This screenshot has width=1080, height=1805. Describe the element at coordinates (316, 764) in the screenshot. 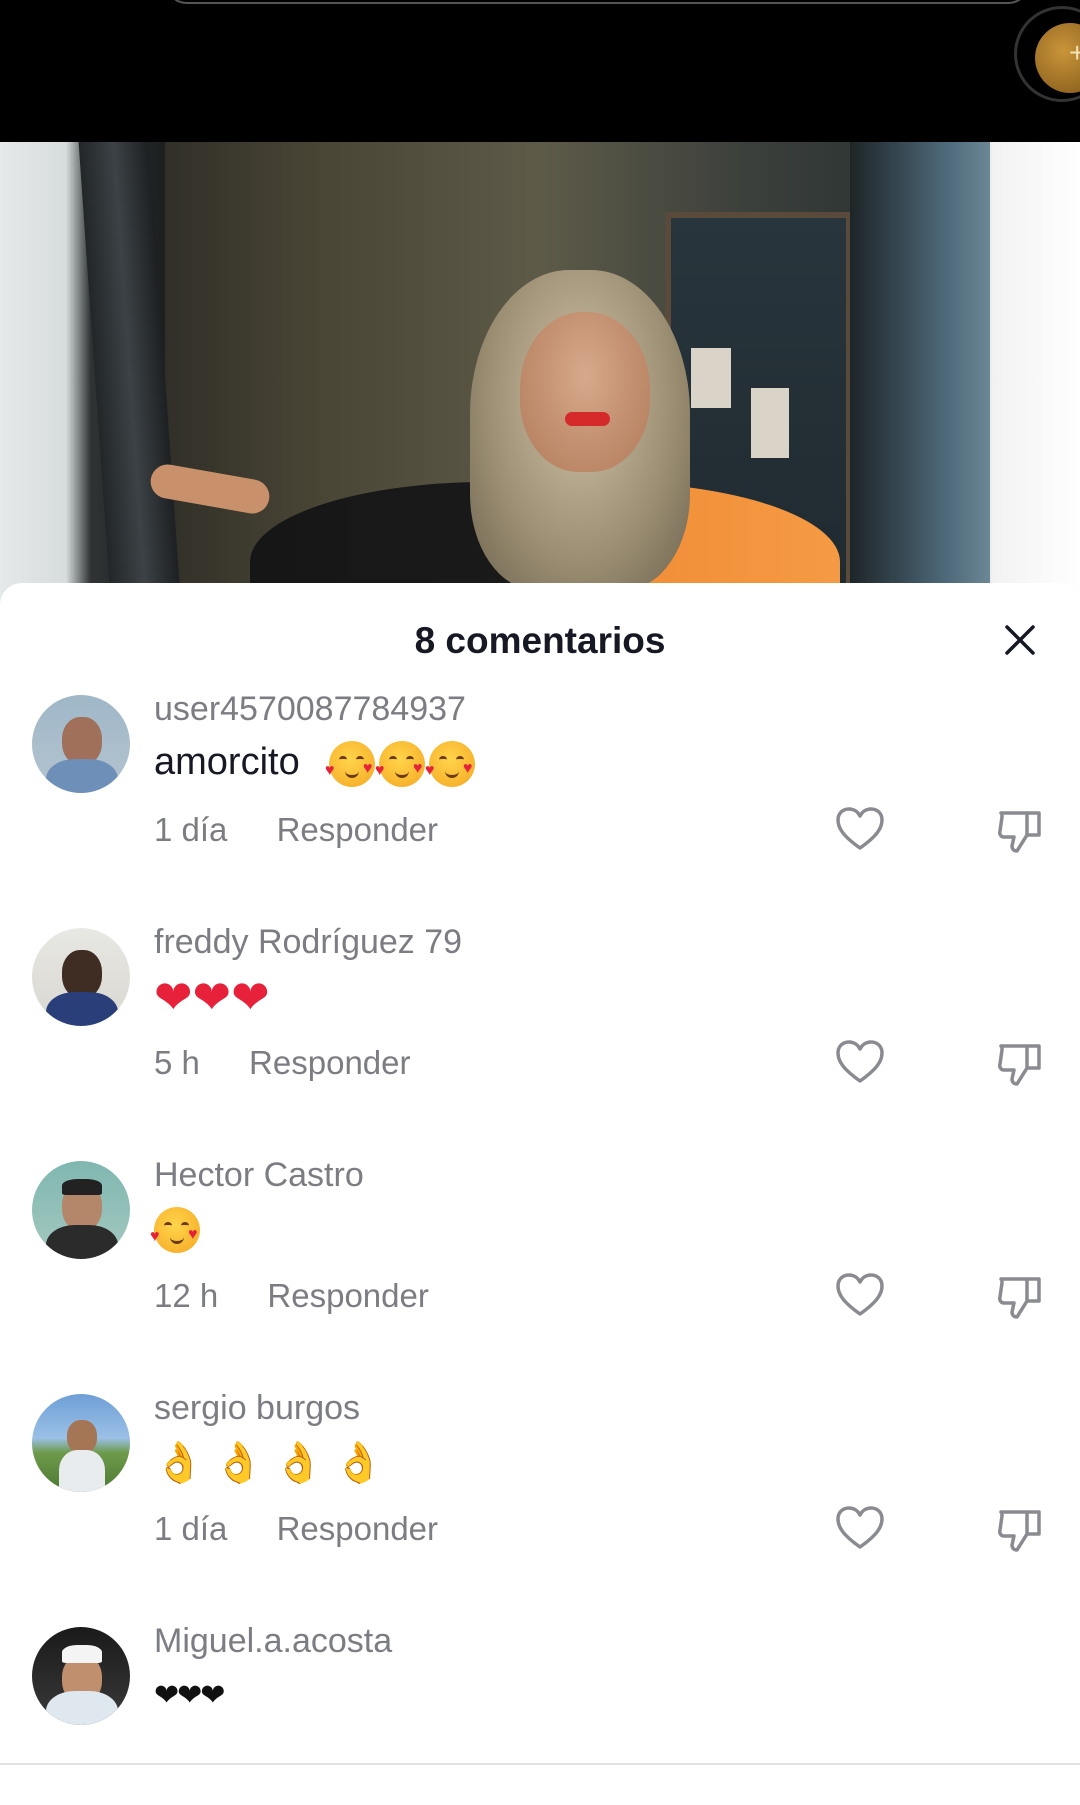

I see `comment-text: amorcito ♥ ♥ ♥ ♥ ♥ ♥` at that location.